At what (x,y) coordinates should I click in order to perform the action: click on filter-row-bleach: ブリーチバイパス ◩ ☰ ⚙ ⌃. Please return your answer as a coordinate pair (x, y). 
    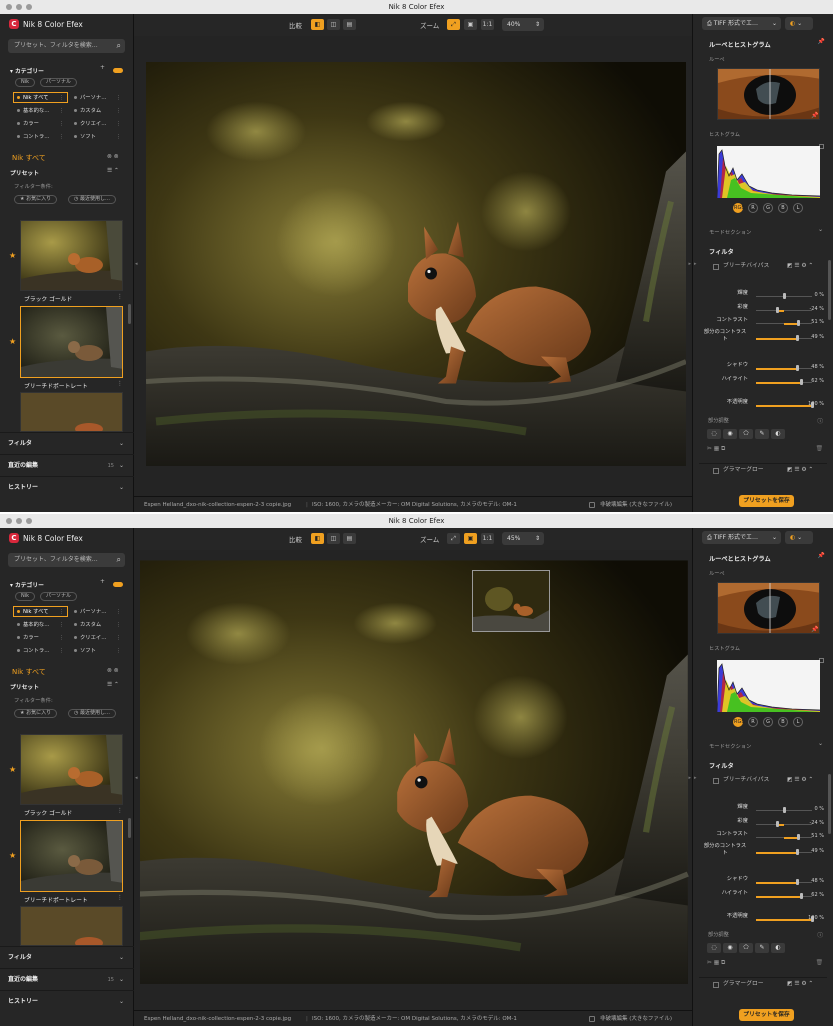
    Looking at the image, I should click on (763, 266).